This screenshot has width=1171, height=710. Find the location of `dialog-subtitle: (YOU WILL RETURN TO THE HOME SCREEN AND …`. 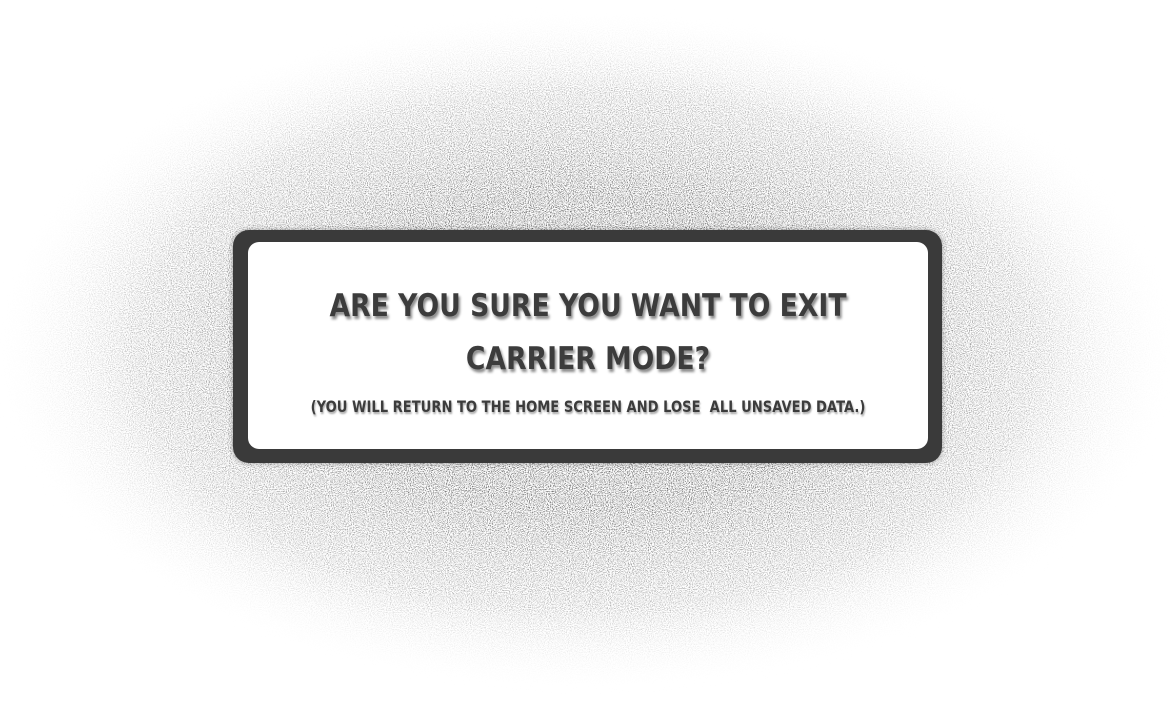

dialog-subtitle: (YOU WILL RETURN TO THE HOME SCREEN AND … is located at coordinates (588, 406).